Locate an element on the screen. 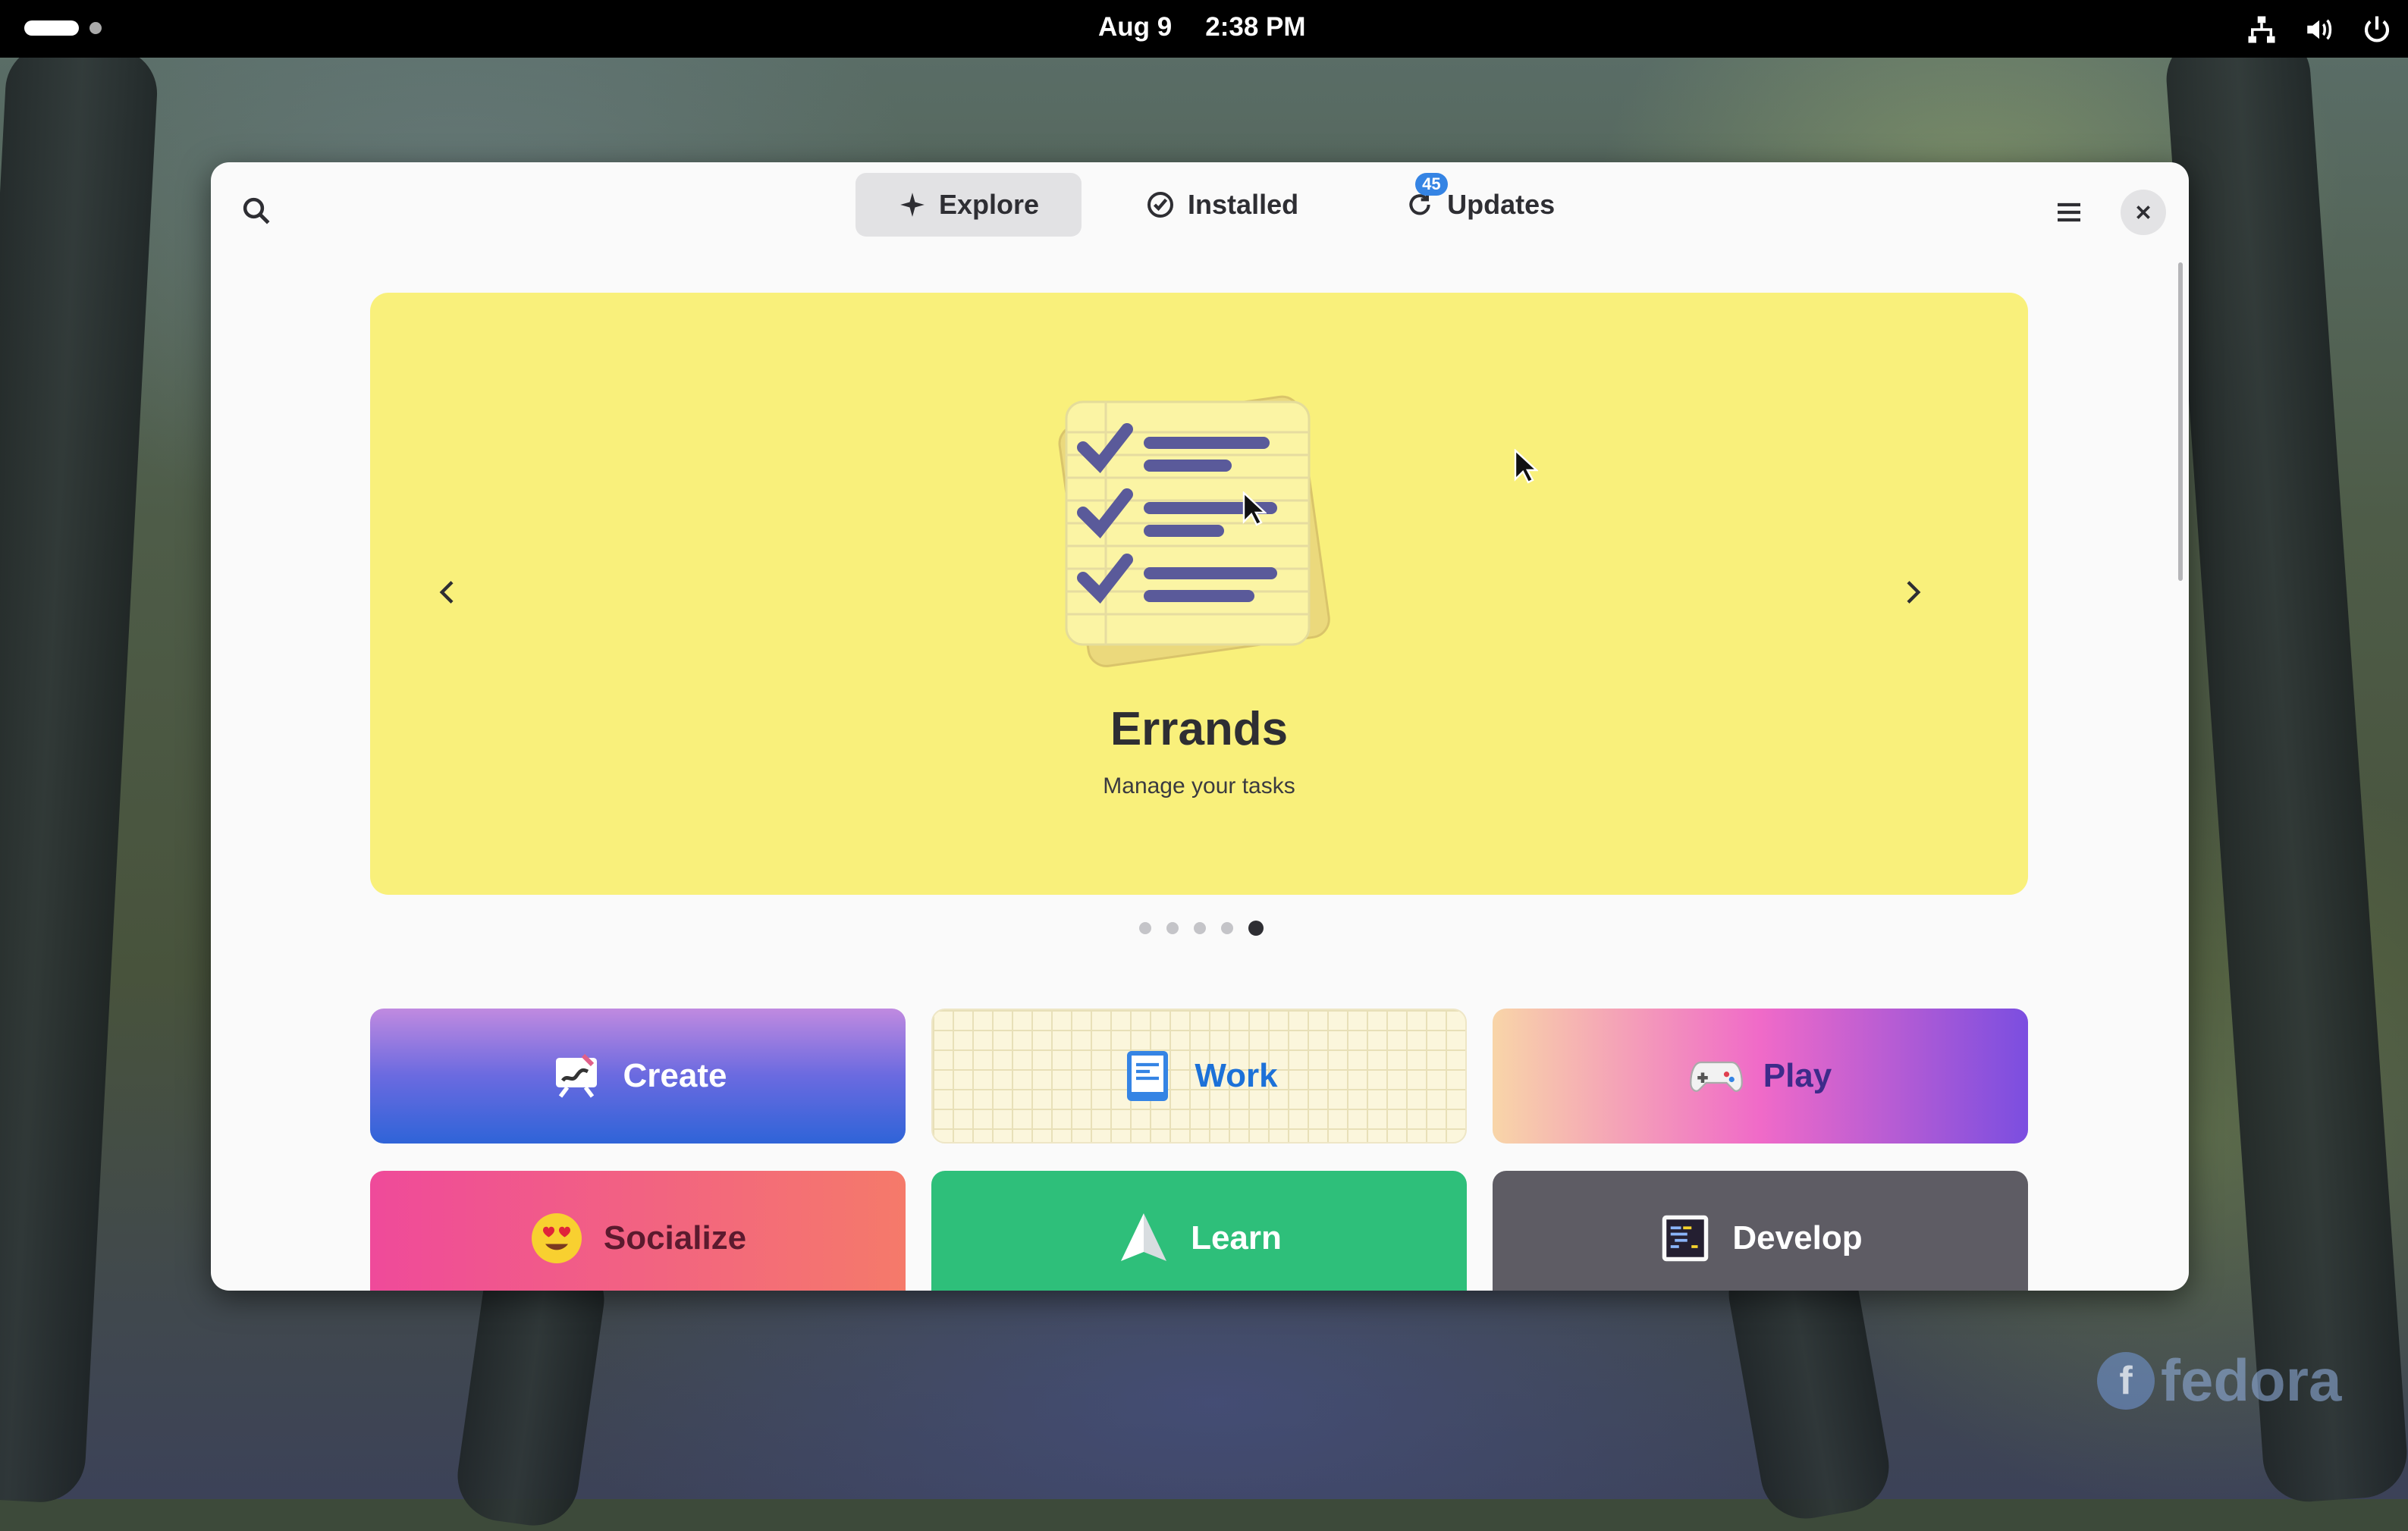 The width and height of the screenshot is (2408, 1531). header-bar: Explore Installed 45 Updates is located at coordinates (1200, 212).